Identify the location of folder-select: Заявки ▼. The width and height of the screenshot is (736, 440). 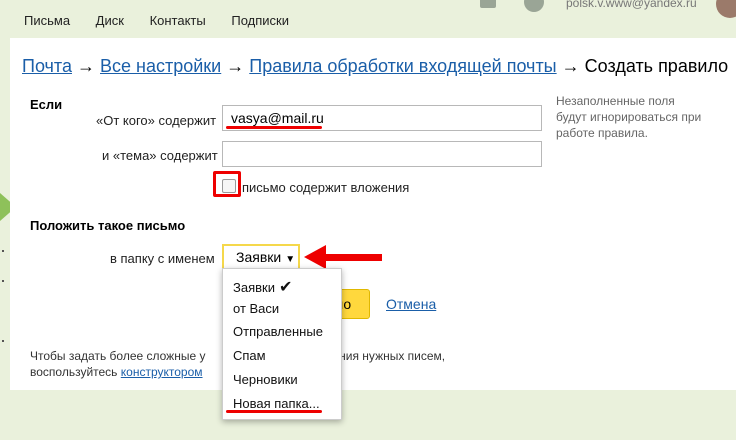
(261, 257).